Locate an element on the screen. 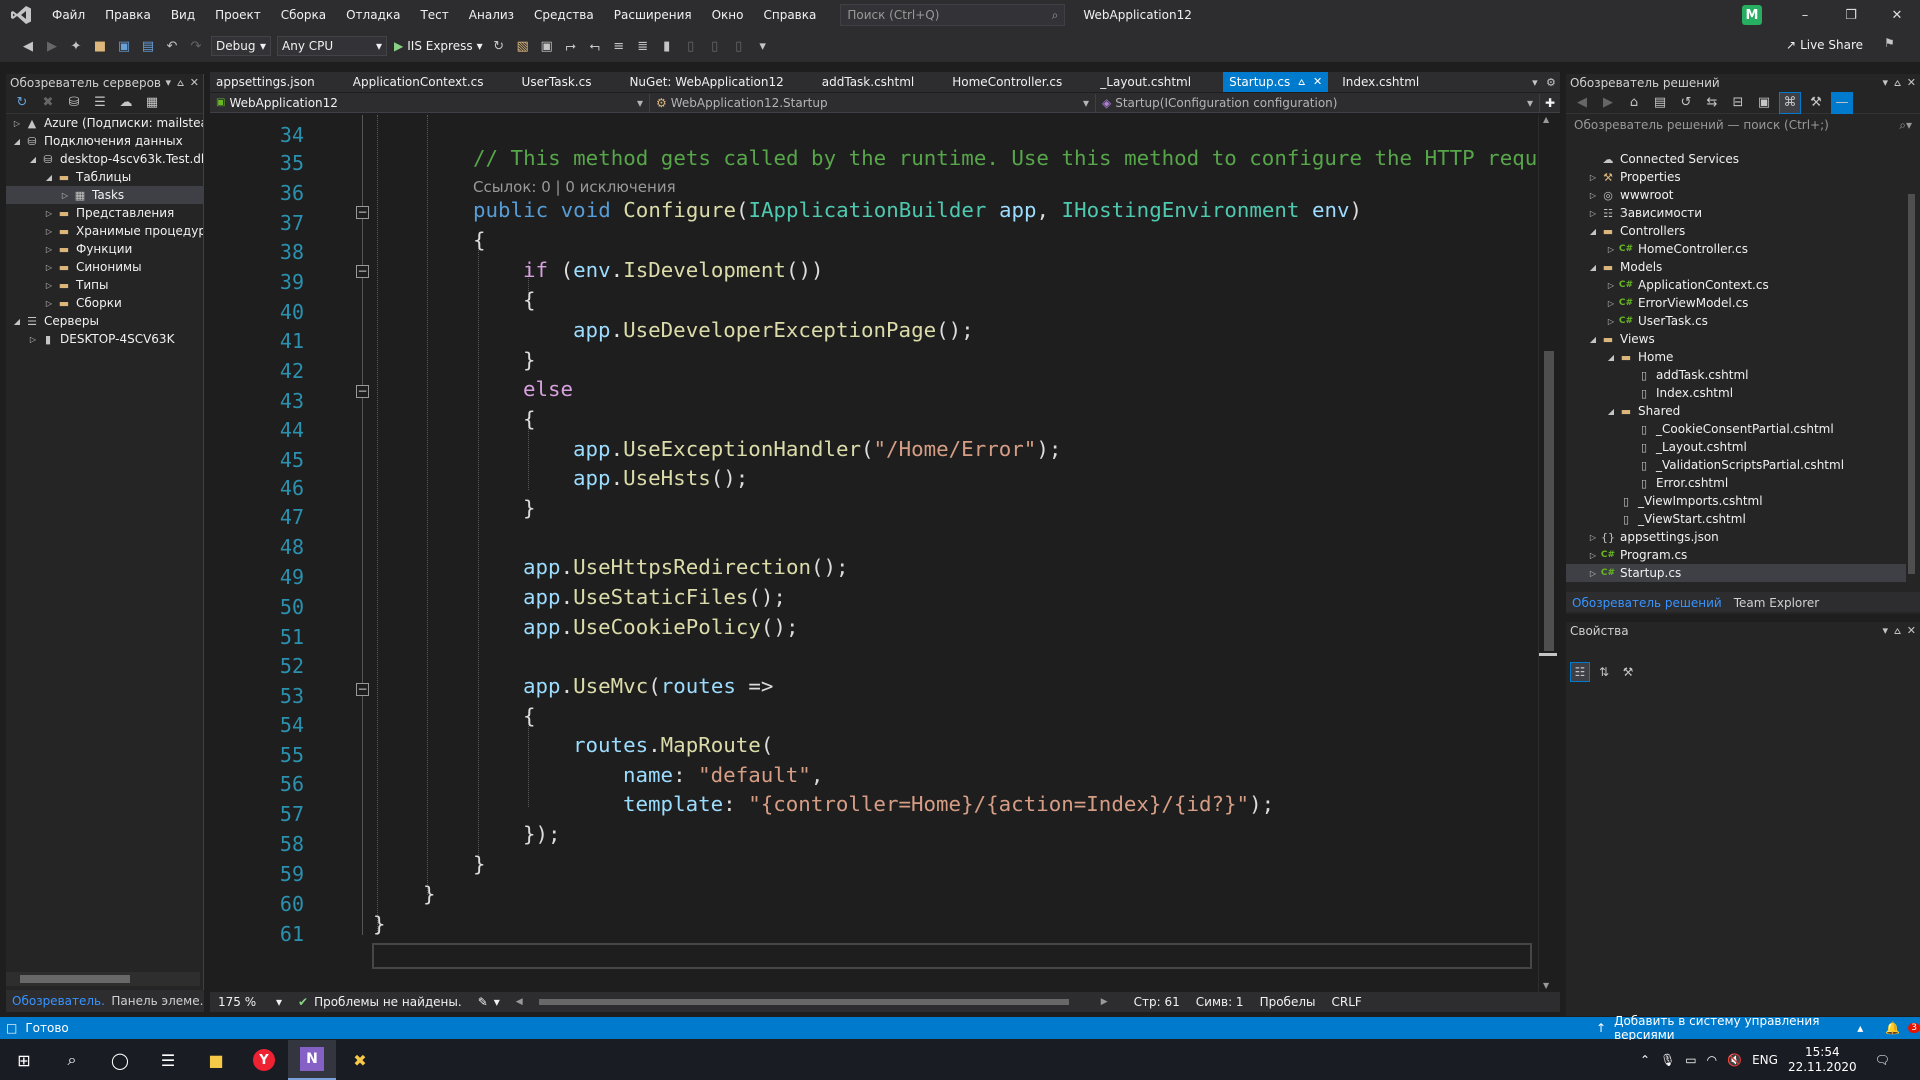 The image size is (1920, 1080). connect-azure-icon: ☁ is located at coordinates (126, 103).